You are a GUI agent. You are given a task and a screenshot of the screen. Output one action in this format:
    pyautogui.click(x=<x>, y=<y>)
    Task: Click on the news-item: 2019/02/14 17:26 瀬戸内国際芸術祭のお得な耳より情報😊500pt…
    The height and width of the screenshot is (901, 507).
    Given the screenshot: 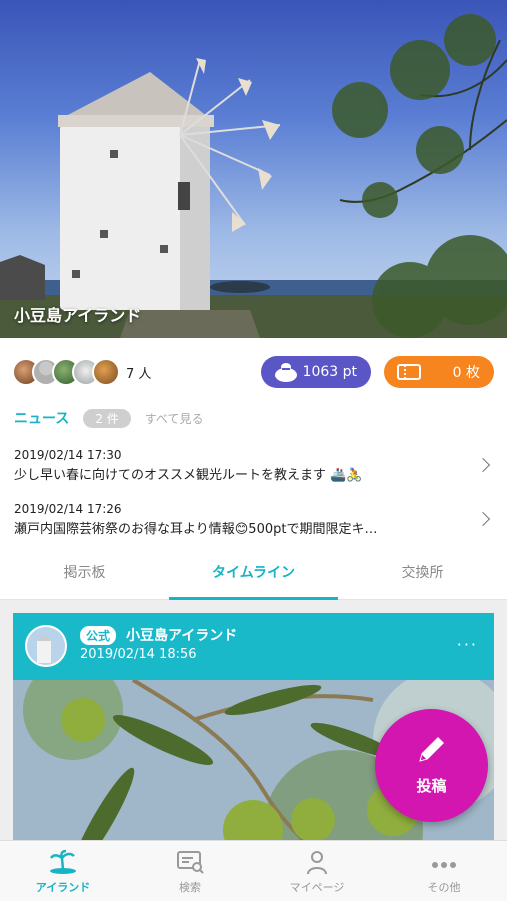 What is the action you would take?
    pyautogui.click(x=254, y=519)
    